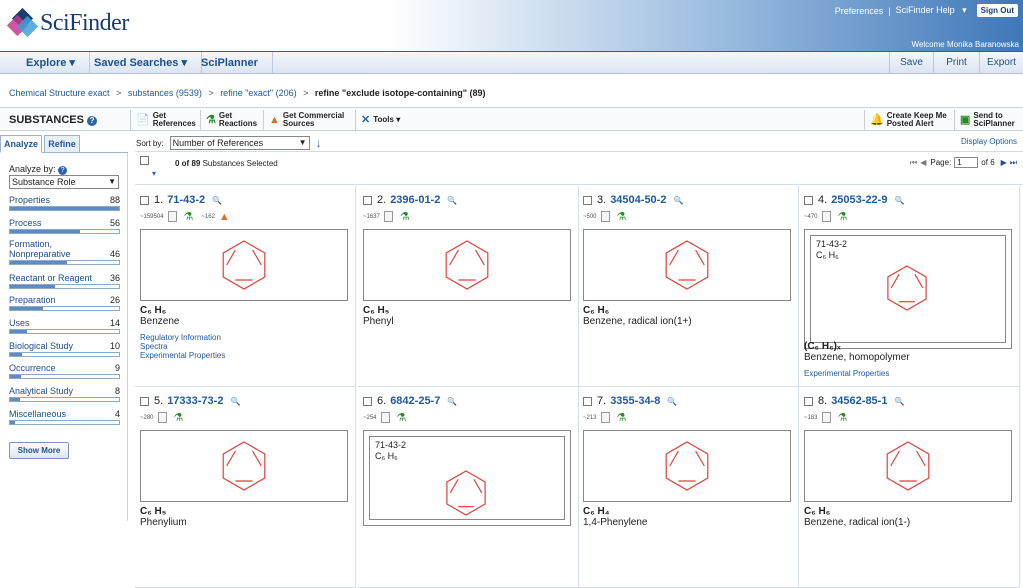 The image size is (1023, 588). What do you see at coordinates (64, 371) in the screenshot?
I see `analysis-row: Occurrence 9` at bounding box center [64, 371].